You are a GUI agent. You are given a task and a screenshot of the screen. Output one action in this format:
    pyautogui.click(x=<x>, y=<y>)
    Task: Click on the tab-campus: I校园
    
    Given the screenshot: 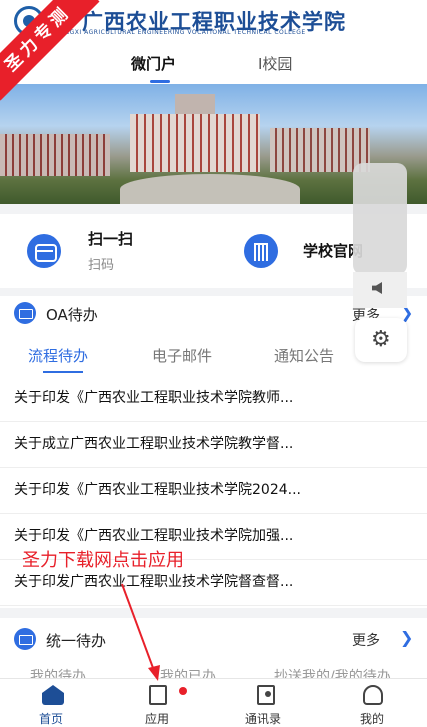 What is the action you would take?
    pyautogui.click(x=275, y=63)
    